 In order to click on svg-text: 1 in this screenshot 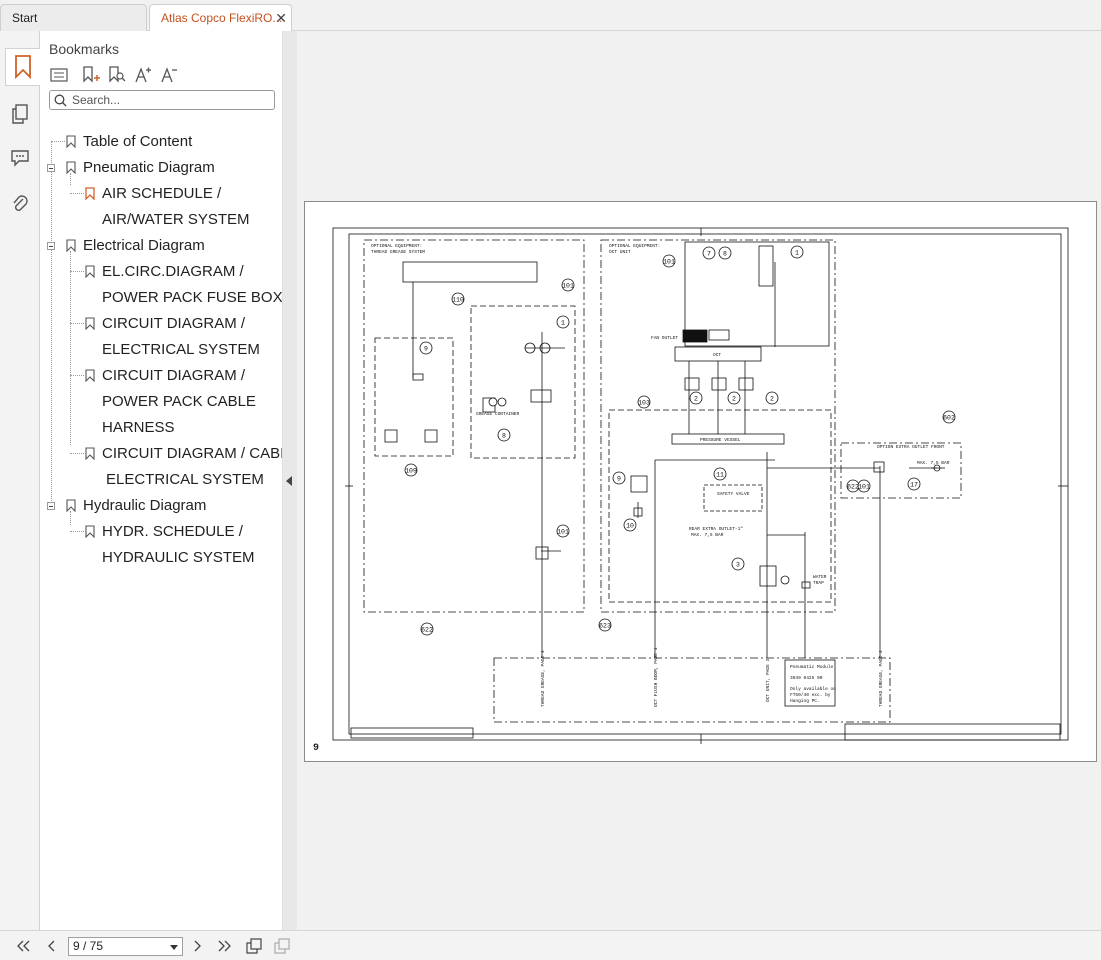, I will do `click(797, 253)`.